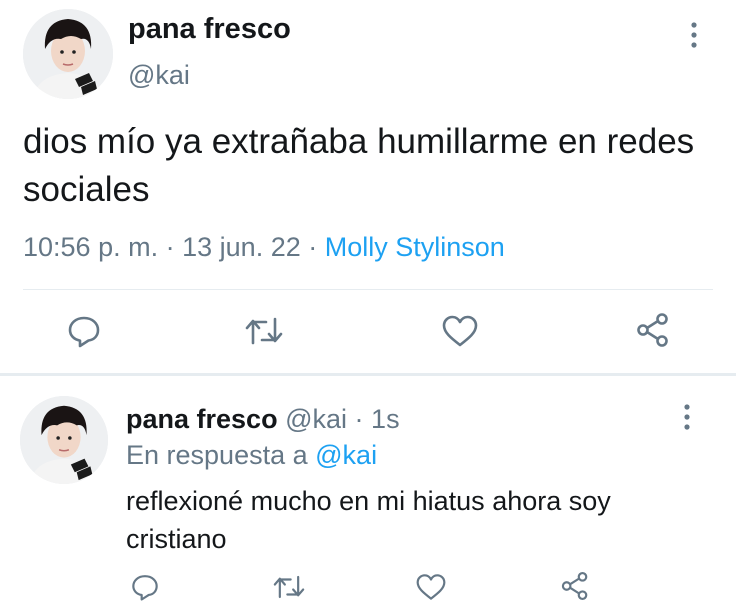  I want to click on reply-header: pana fresco @kai · 1s, so click(263, 419).